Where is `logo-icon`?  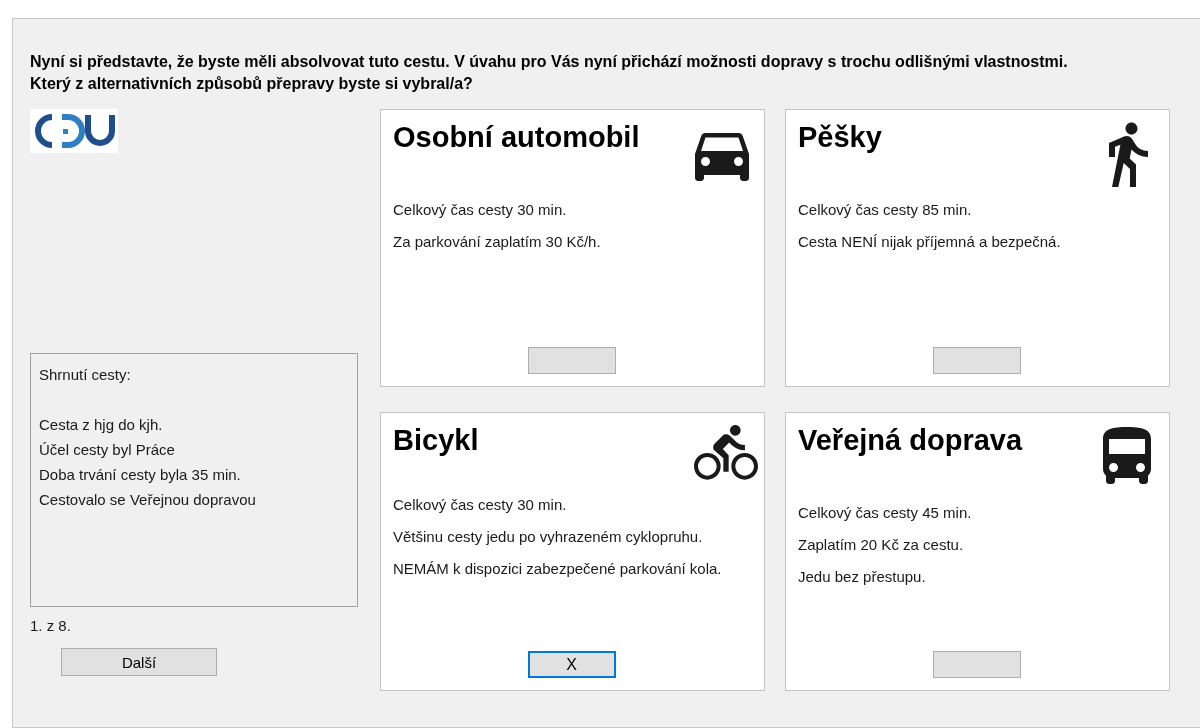
logo-icon is located at coordinates (74, 131).